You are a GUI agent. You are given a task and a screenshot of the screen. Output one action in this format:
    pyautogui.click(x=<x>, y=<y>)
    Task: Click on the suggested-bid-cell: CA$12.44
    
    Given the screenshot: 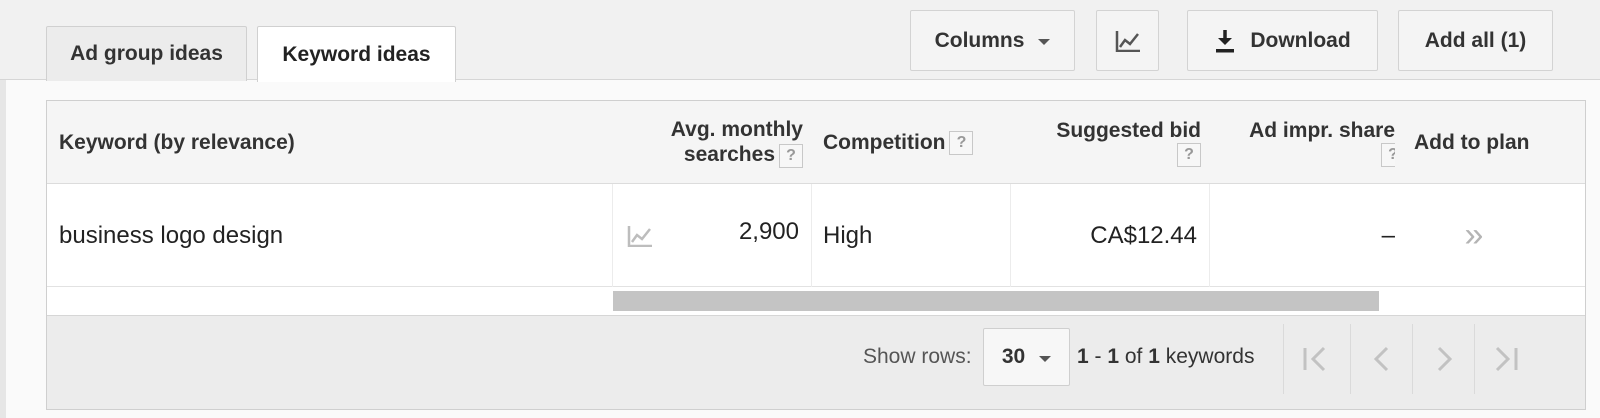 What is the action you would take?
    pyautogui.click(x=1143, y=235)
    